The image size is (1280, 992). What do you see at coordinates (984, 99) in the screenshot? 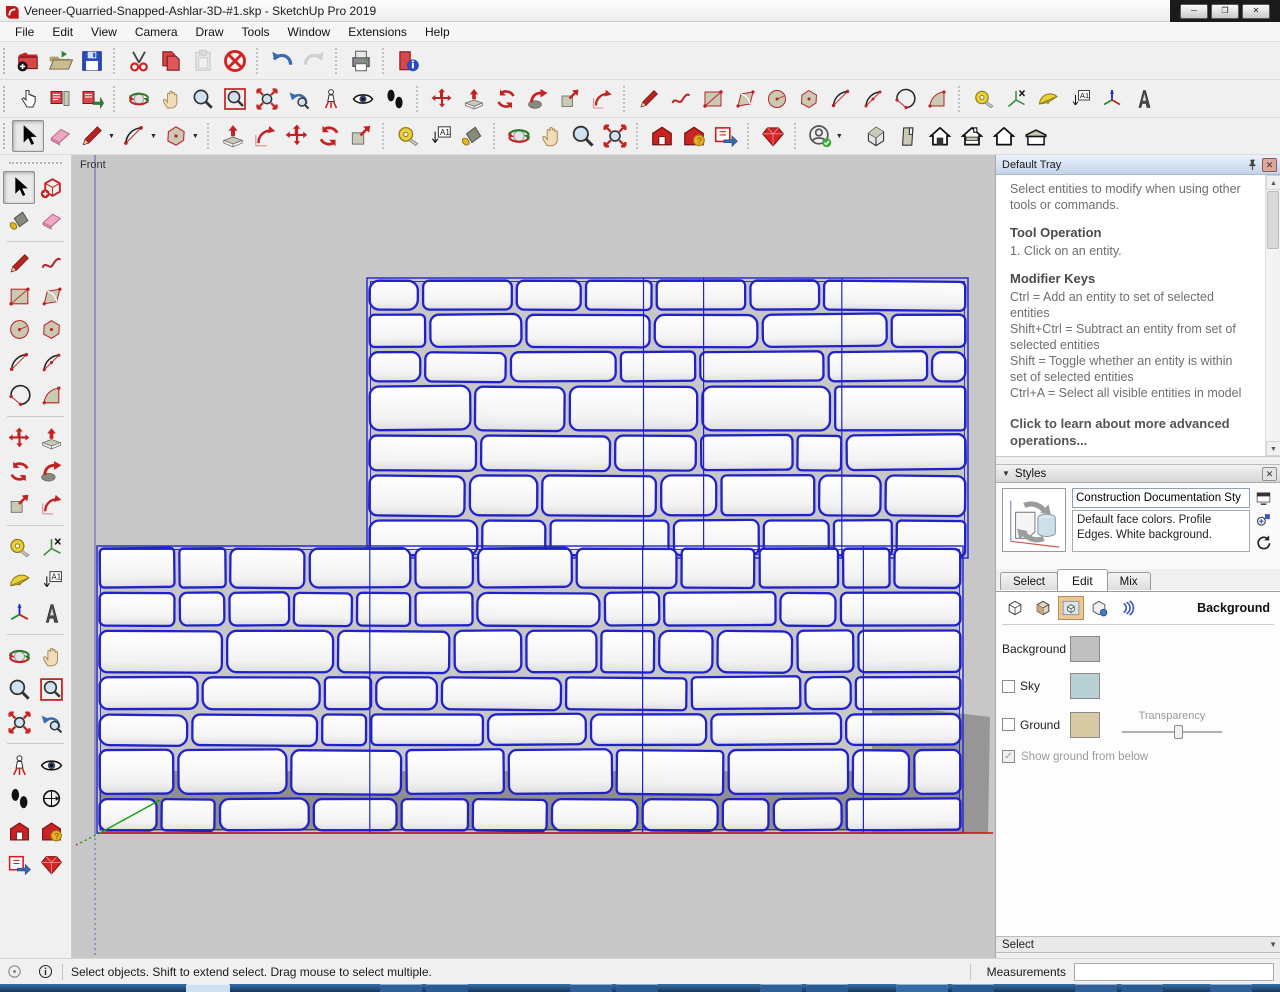
I see `tape-measure-button` at bounding box center [984, 99].